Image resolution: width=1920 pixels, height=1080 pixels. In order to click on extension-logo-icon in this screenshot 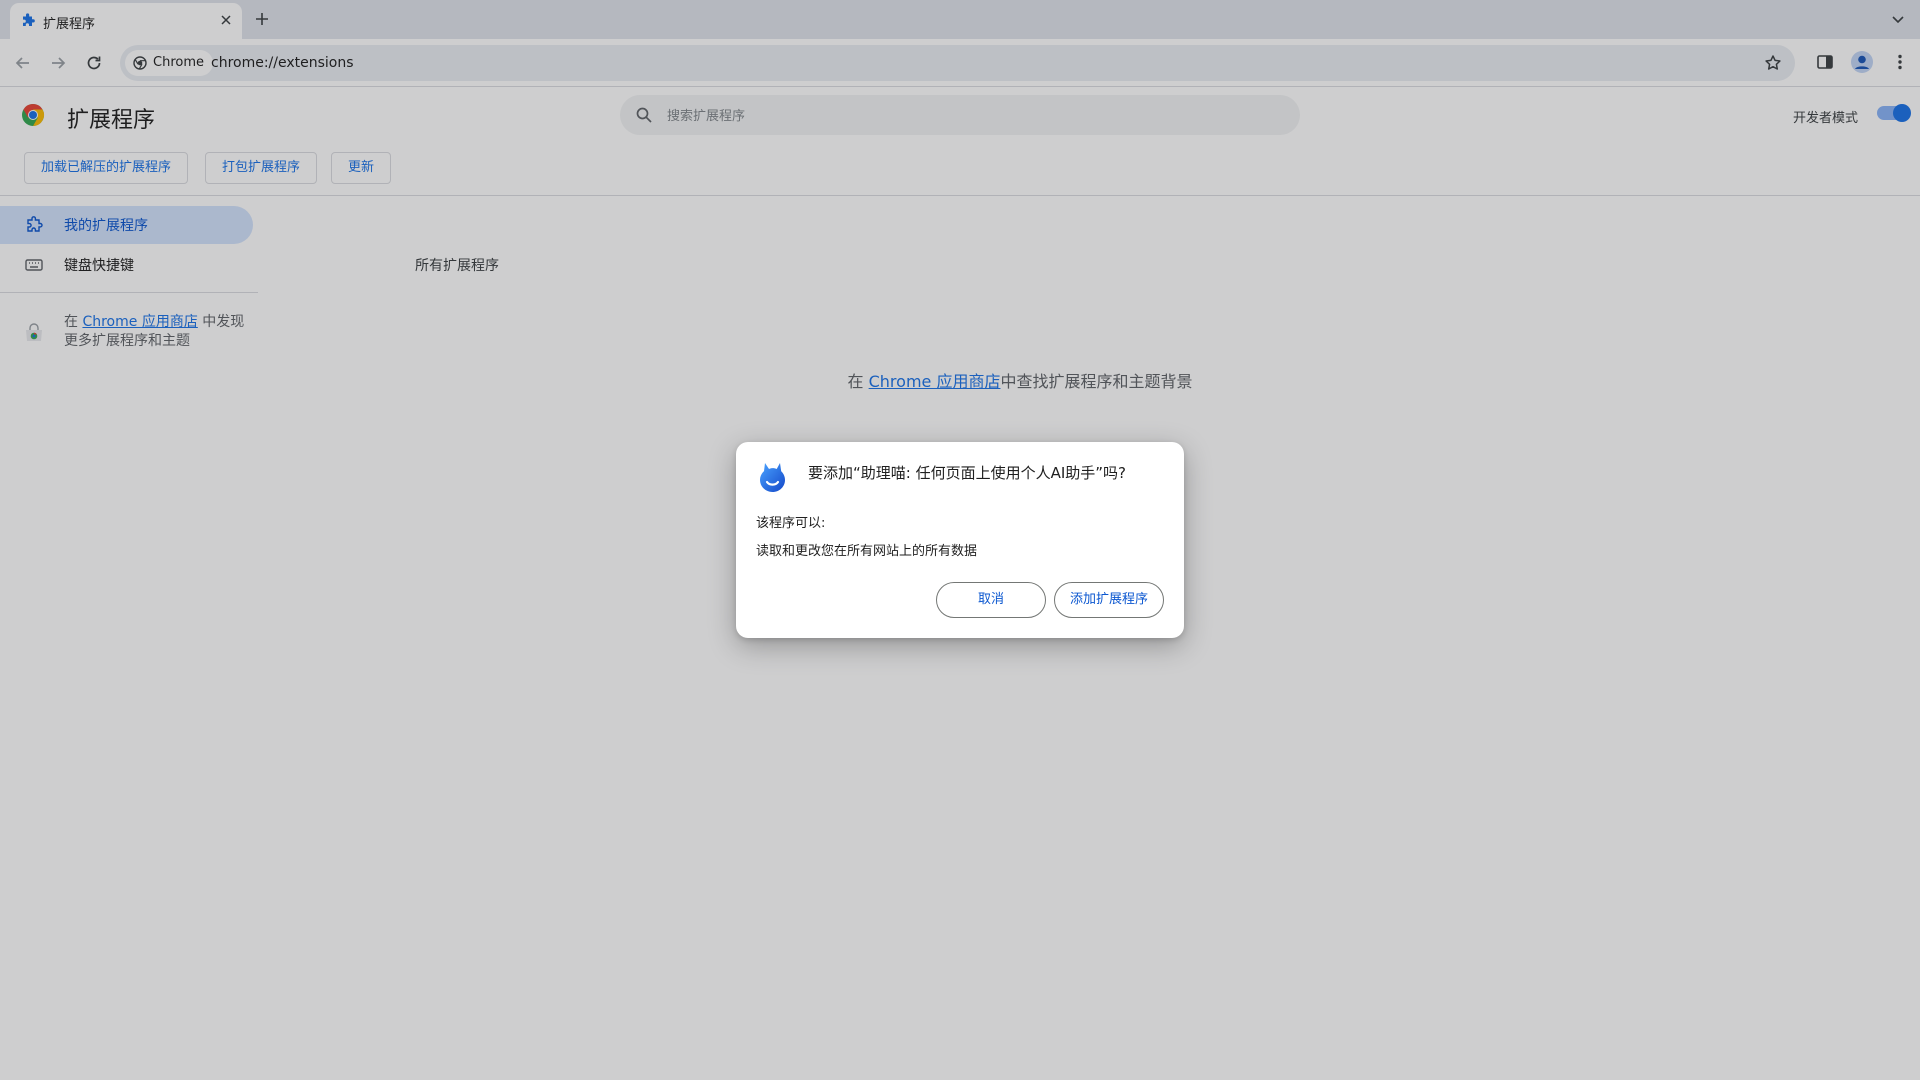, I will do `click(772, 477)`.